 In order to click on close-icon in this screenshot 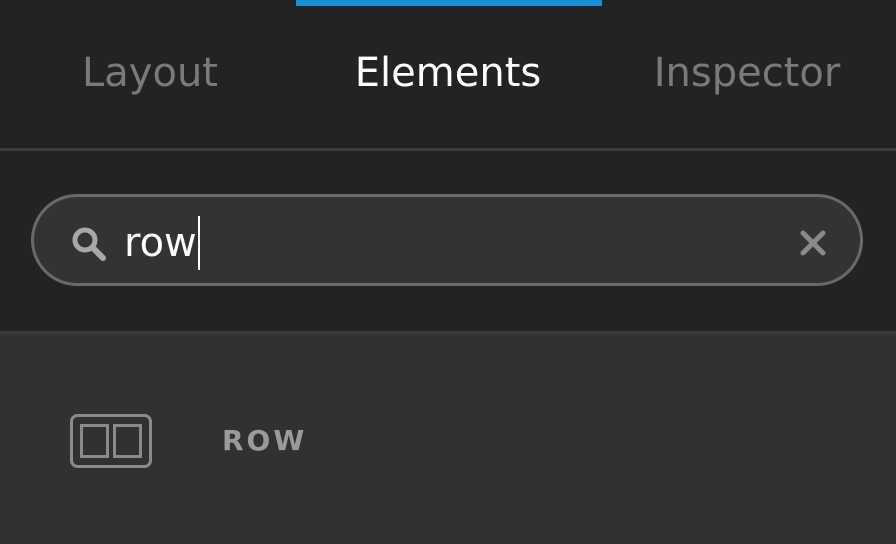, I will do `click(813, 243)`.